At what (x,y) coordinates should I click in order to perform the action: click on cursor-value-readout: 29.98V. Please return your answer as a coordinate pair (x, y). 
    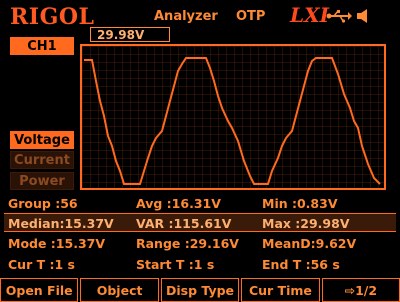
    Looking at the image, I should click on (130, 34).